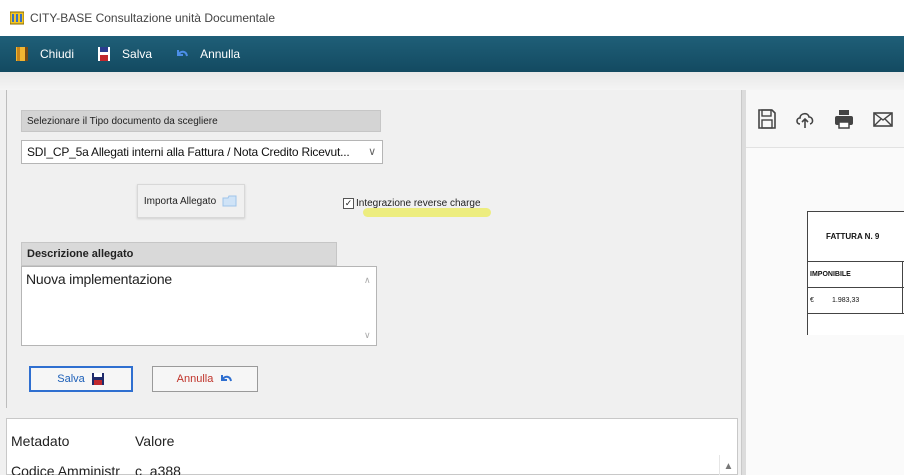  Describe the element at coordinates (856, 237) in the screenshot. I see `invoice-title: FATTURA N. 9` at that location.